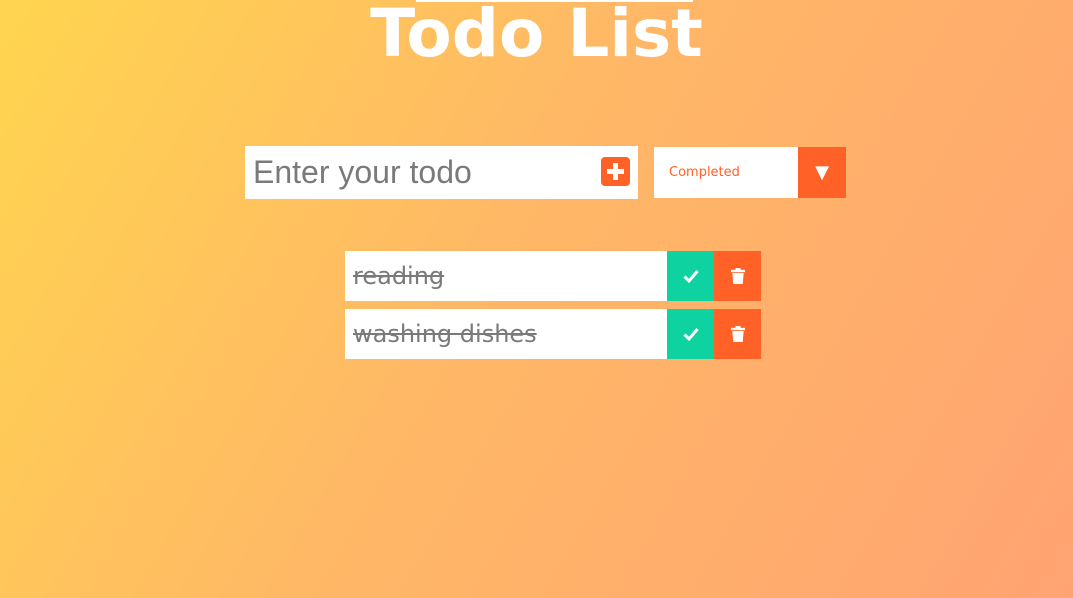  What do you see at coordinates (750, 172) in the screenshot?
I see `filter-select: Completed ▼` at bounding box center [750, 172].